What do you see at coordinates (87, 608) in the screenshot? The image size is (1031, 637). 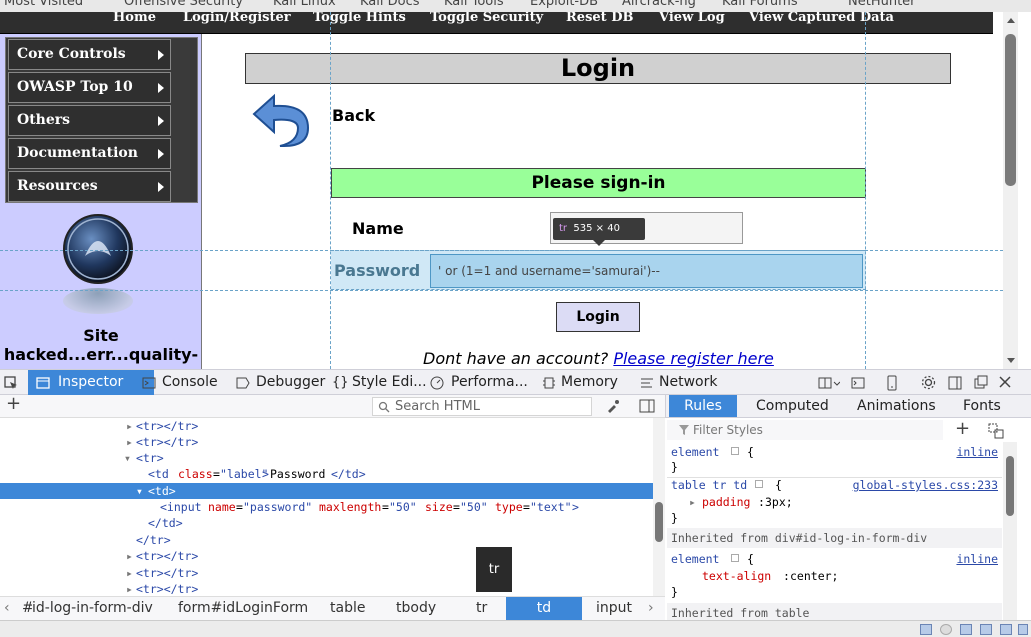 I see `breadcrumb-item: #id-log-in-form-div` at bounding box center [87, 608].